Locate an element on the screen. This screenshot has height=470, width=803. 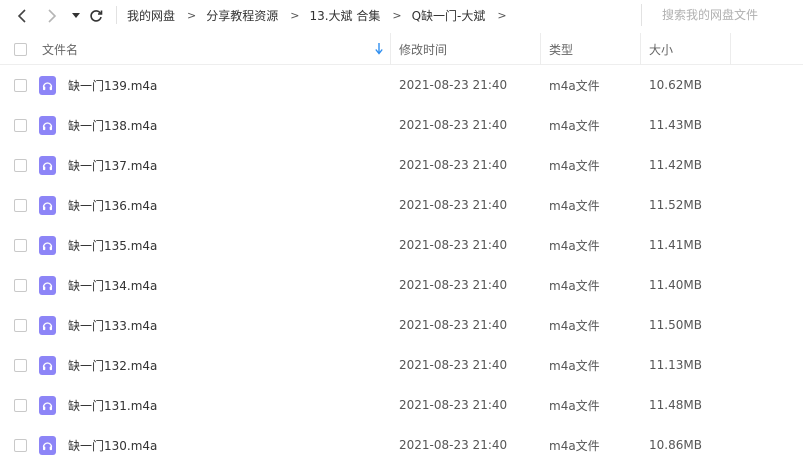
column-header-size-label: 大小 is located at coordinates (661, 49).